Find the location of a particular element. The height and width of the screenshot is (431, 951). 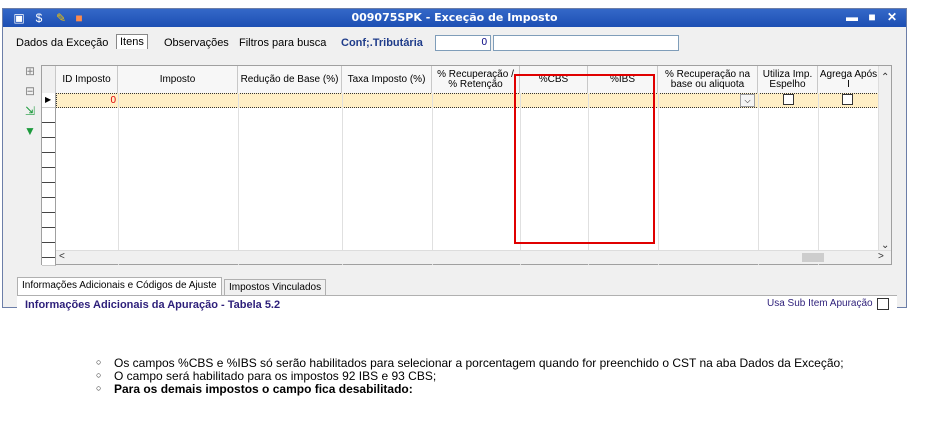

window-title: 009075SPK - Exceção de Imposto is located at coordinates (454, 17).